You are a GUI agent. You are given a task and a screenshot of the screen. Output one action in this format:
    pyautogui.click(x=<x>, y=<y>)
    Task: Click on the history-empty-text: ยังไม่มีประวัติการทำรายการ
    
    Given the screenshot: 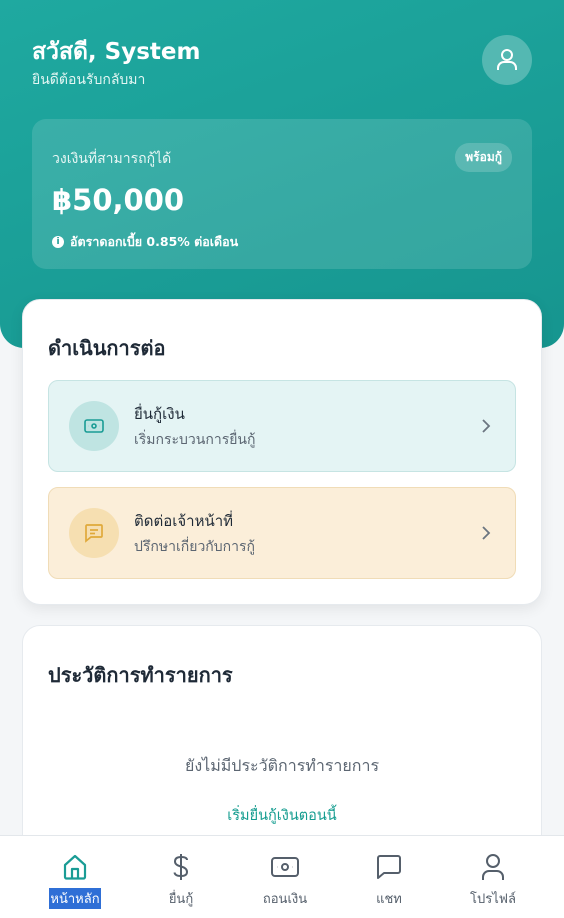 What is the action you would take?
    pyautogui.click(x=282, y=765)
    